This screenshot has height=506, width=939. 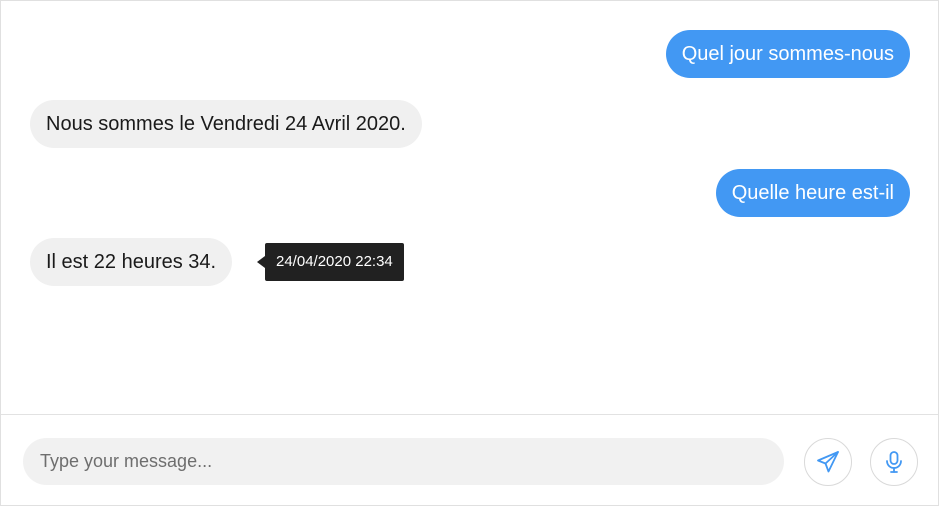 I want to click on send-button, so click(x=828, y=462).